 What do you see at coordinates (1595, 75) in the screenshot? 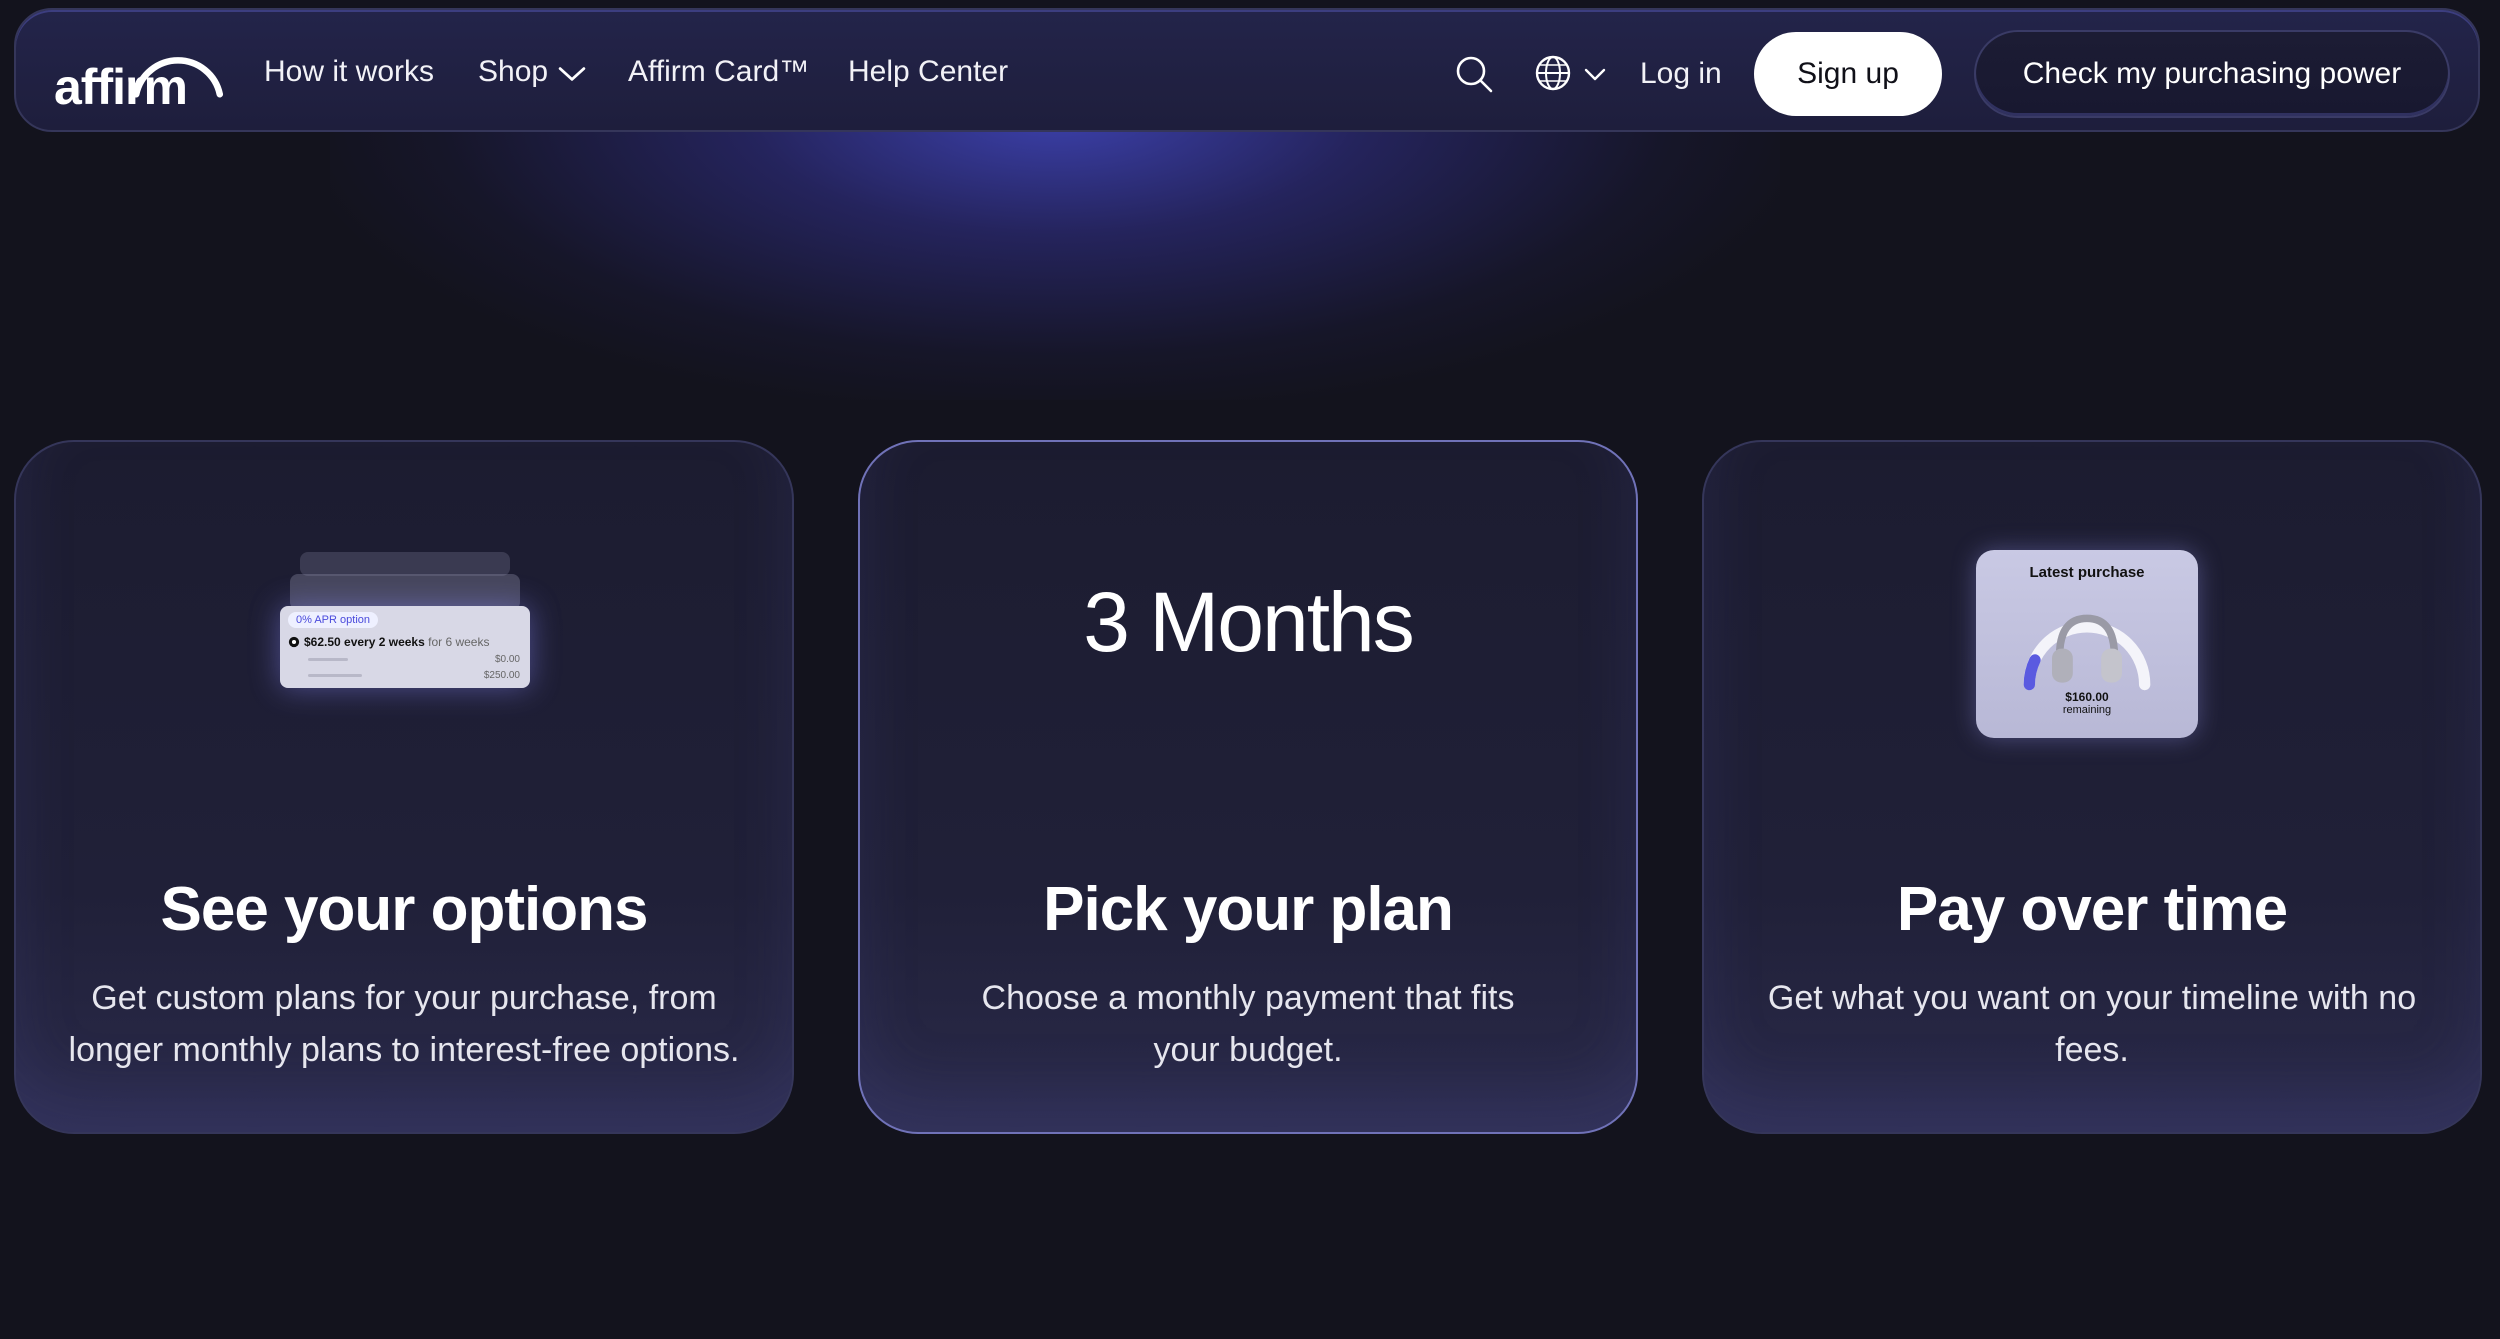
I see `language-chevron-down-icon` at bounding box center [1595, 75].